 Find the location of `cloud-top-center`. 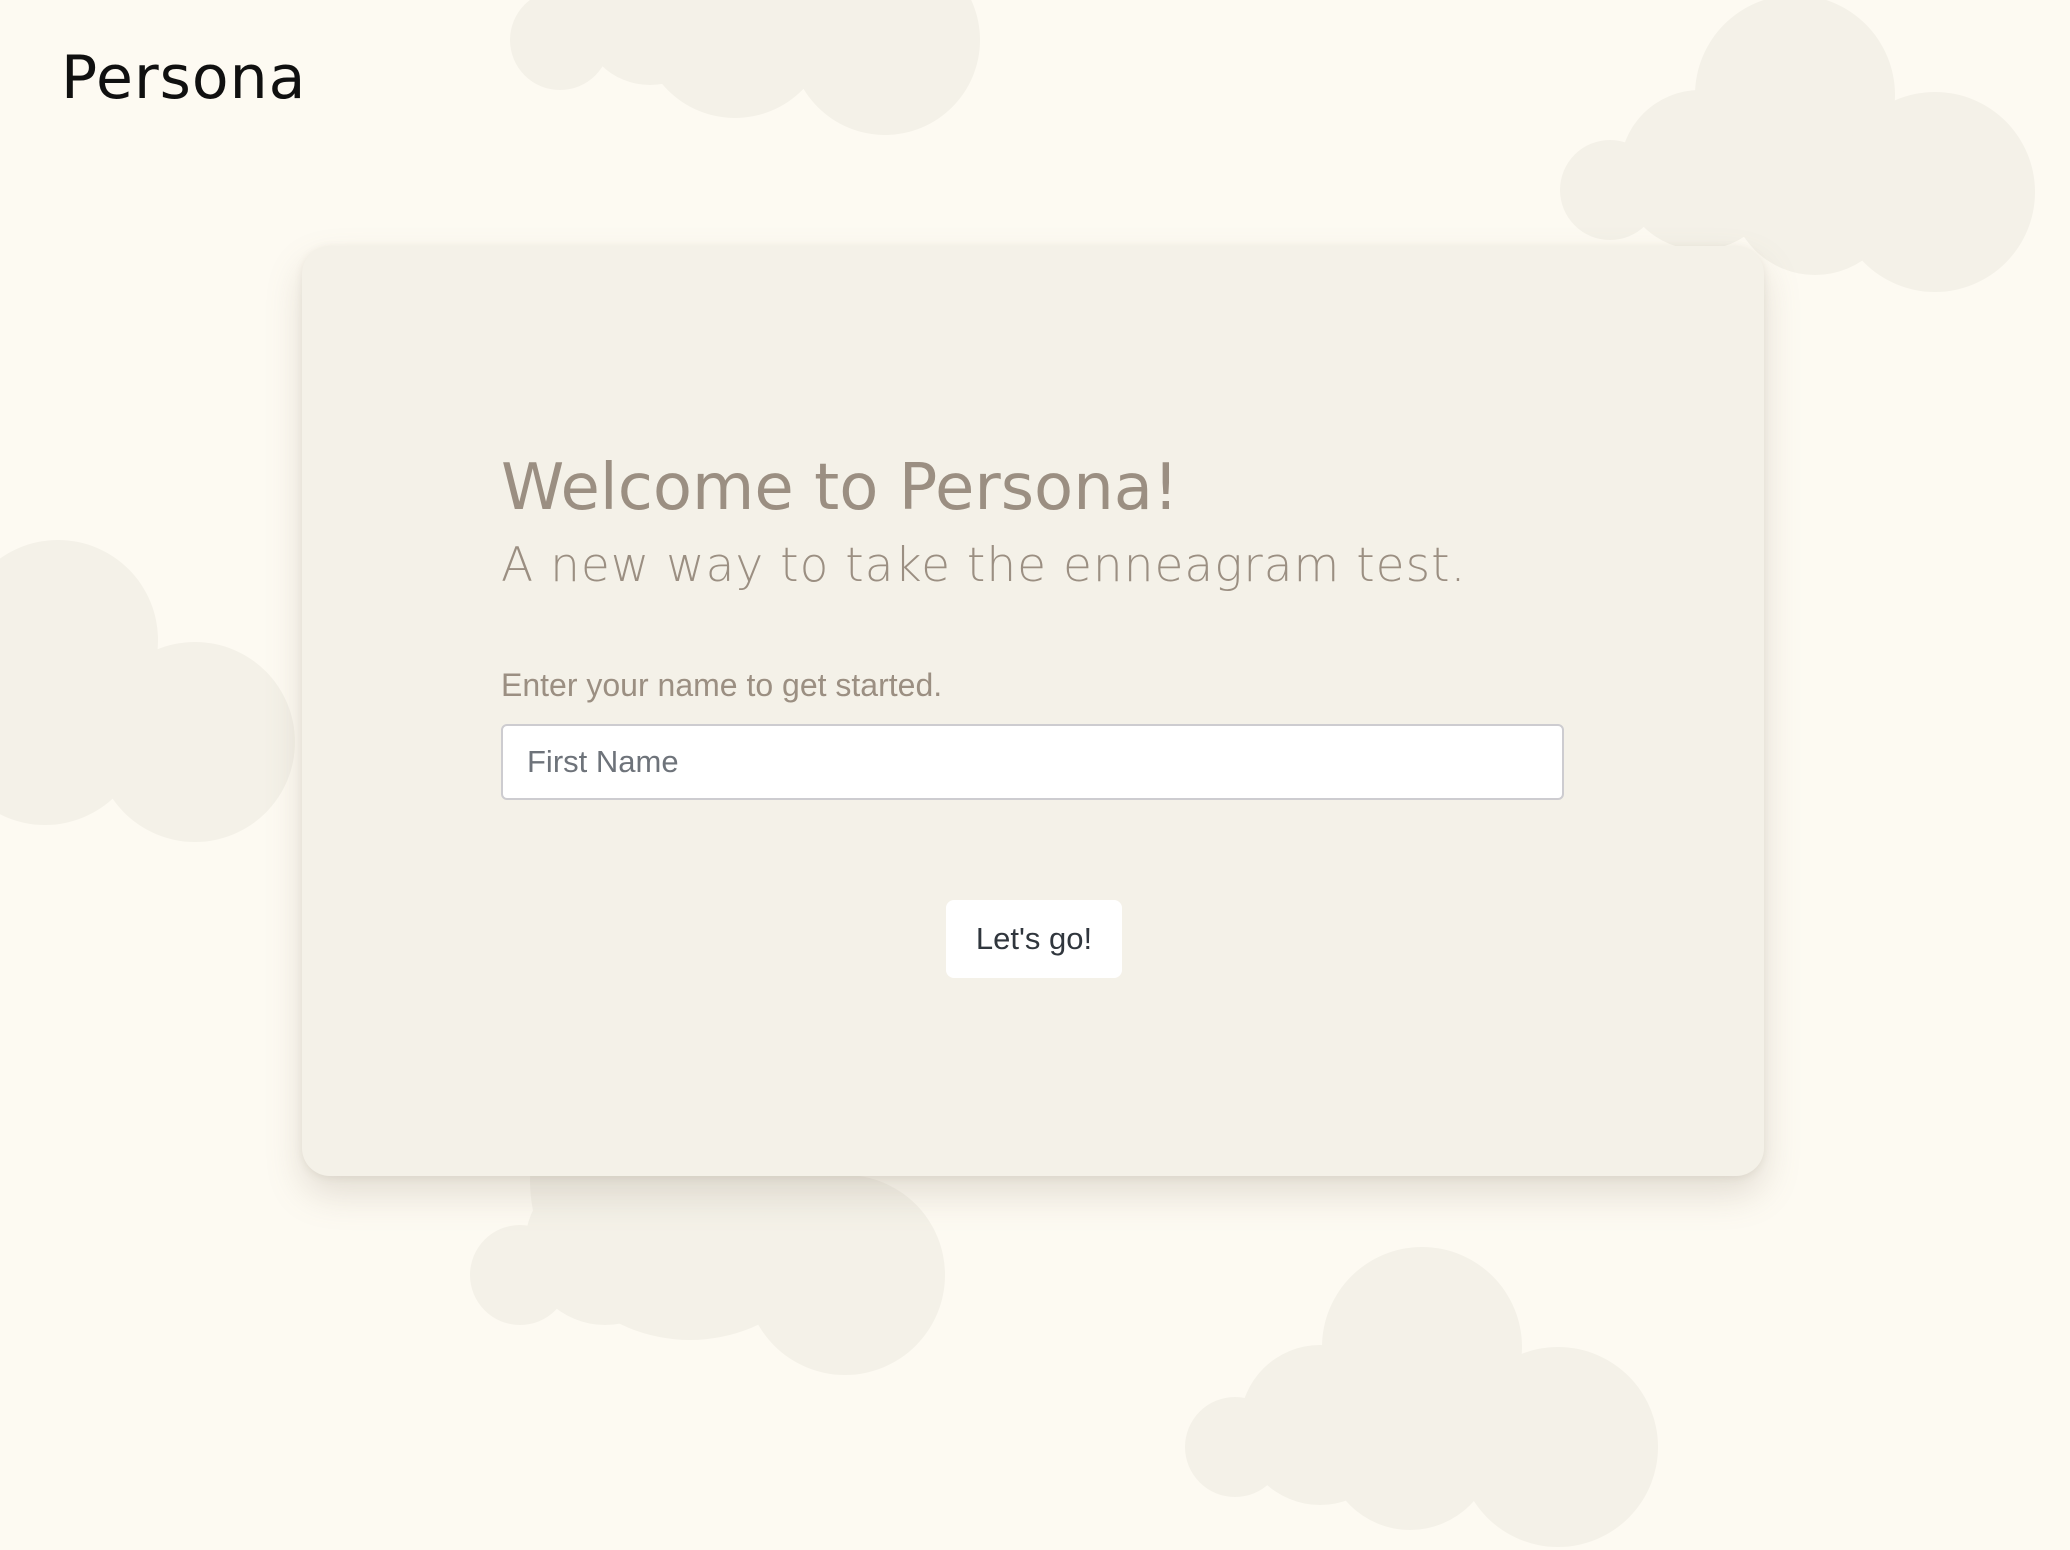

cloud-top-center is located at coordinates (745, 67).